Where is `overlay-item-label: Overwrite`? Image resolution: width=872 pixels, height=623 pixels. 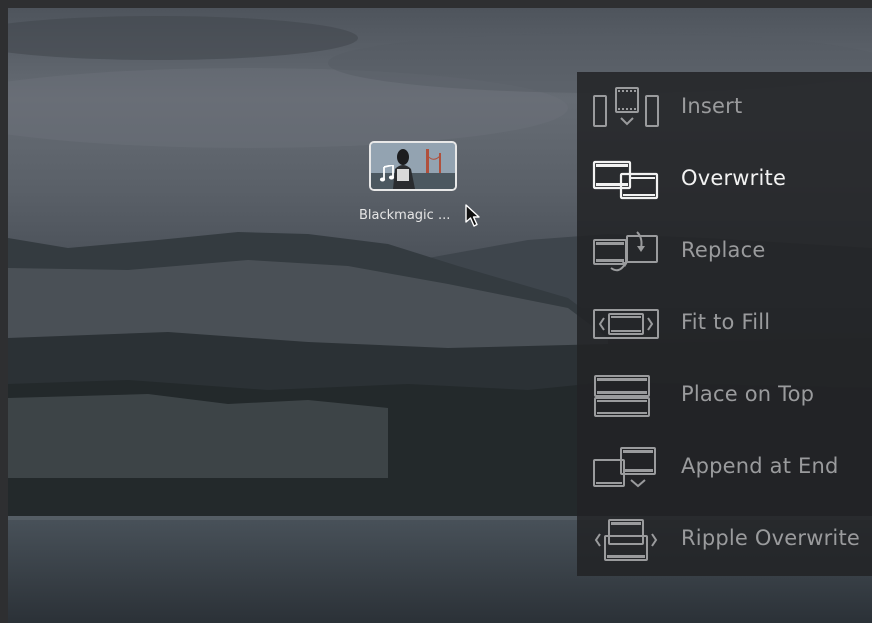 overlay-item-label: Overwrite is located at coordinates (734, 178).